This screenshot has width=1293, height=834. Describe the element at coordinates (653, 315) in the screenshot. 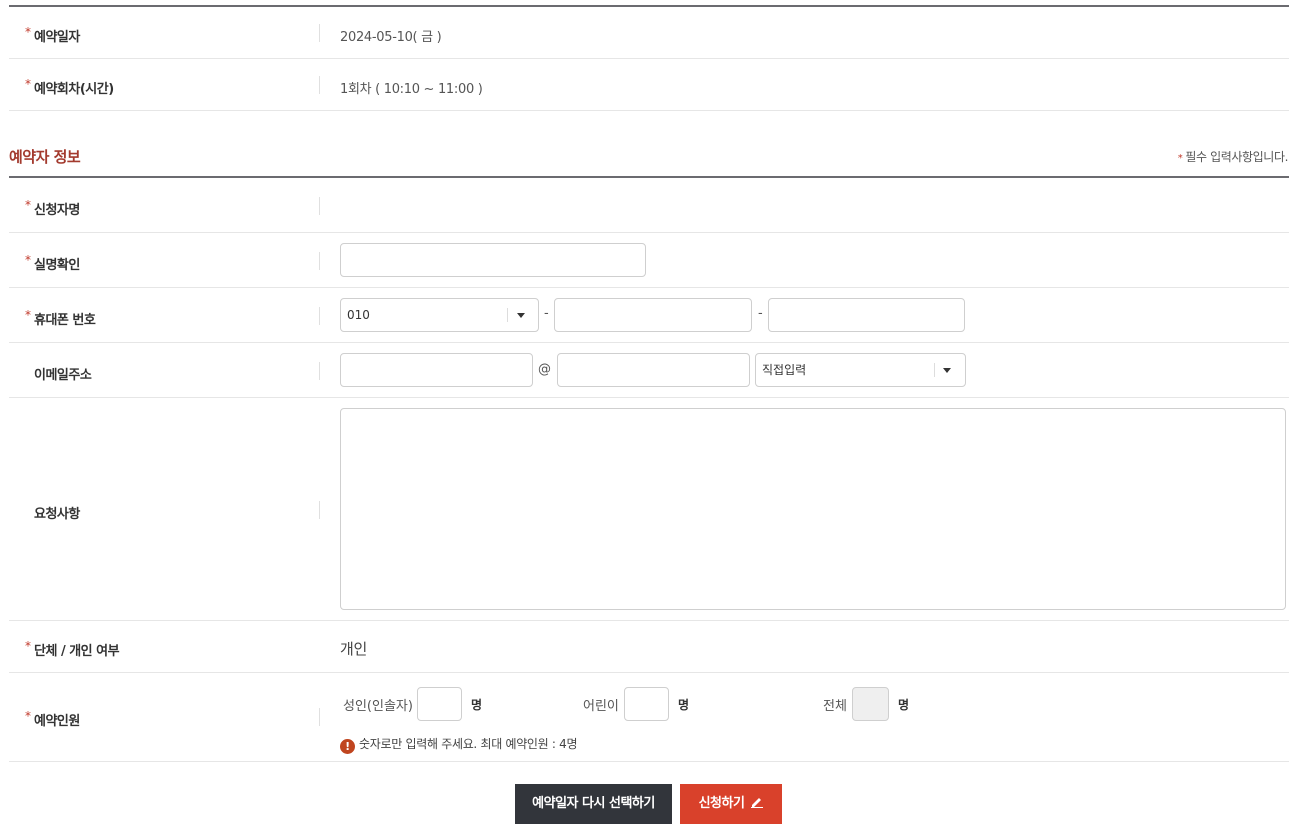

I see `phone-middle-input` at that location.